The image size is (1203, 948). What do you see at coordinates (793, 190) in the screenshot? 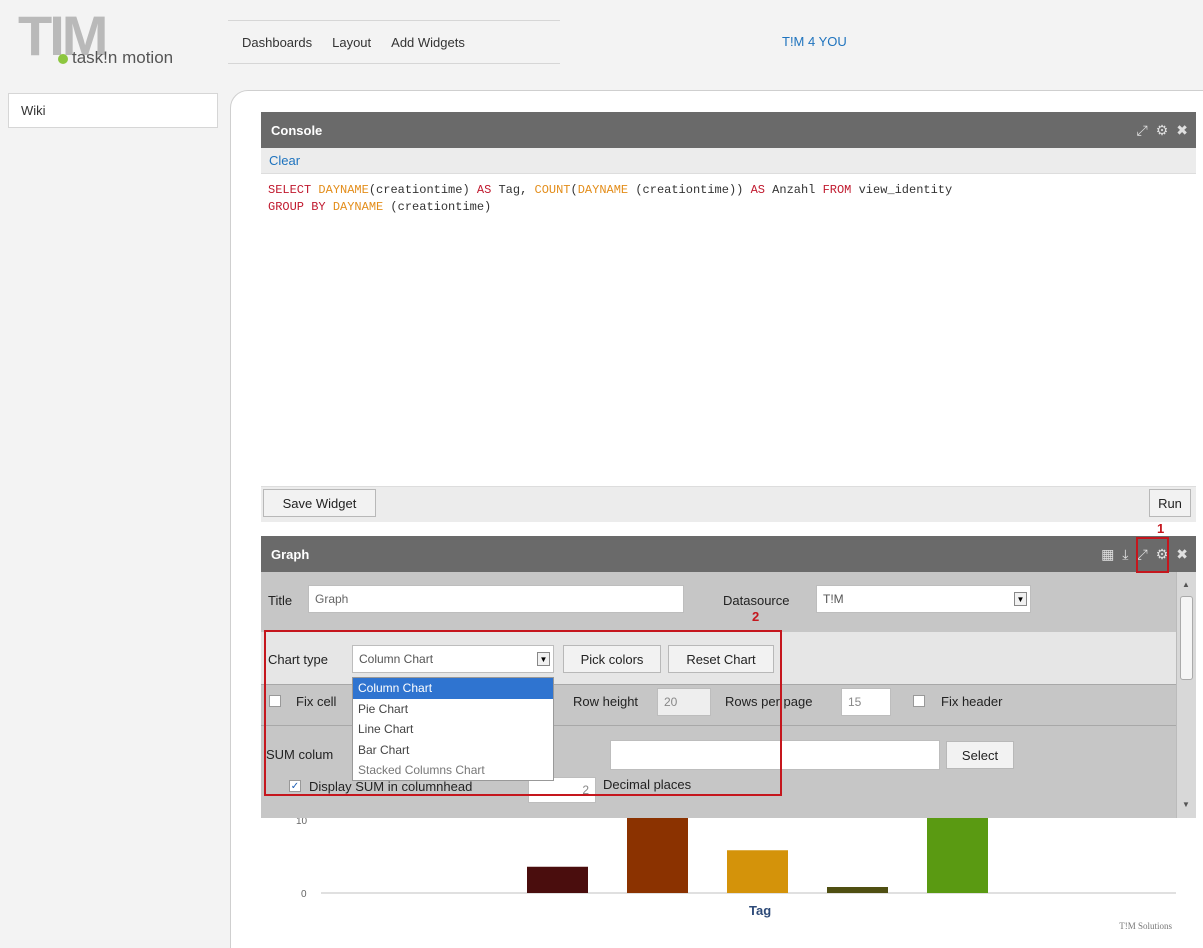
I see `sql-text: Anzahl` at bounding box center [793, 190].